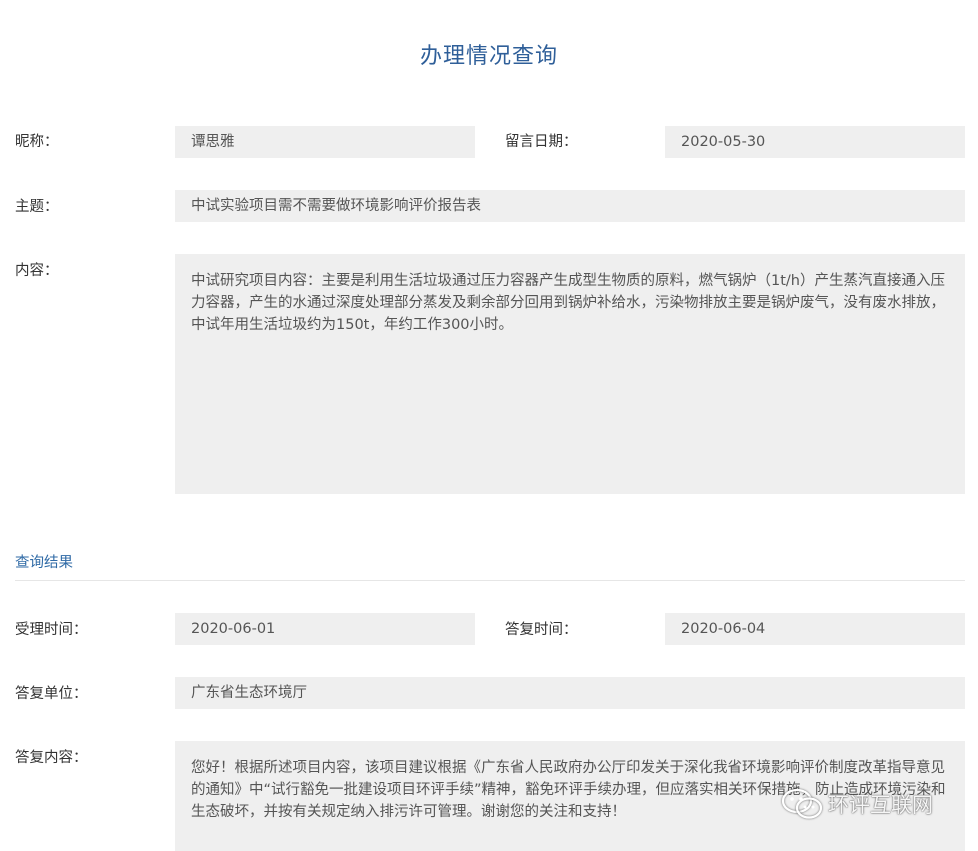  What do you see at coordinates (541, 630) in the screenshot?
I see `reply-time-label: 答复时间：` at bounding box center [541, 630].